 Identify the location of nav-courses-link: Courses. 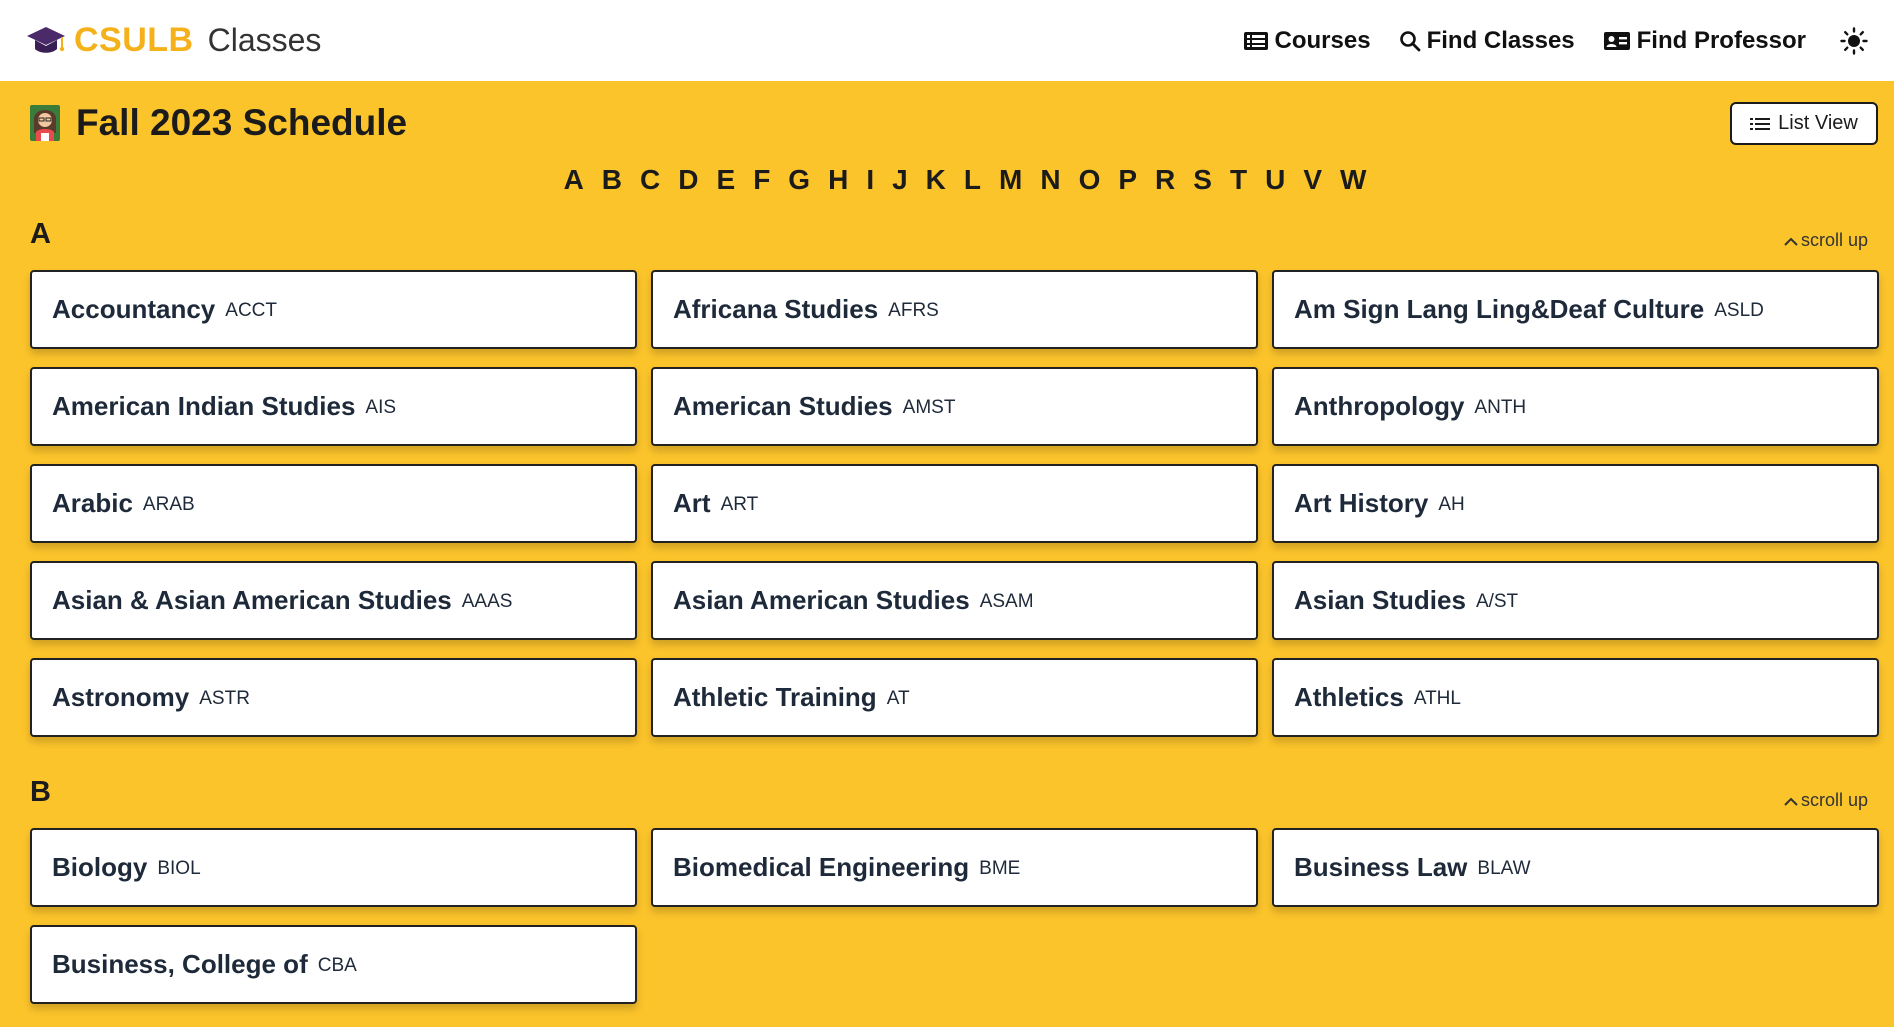
(1307, 41).